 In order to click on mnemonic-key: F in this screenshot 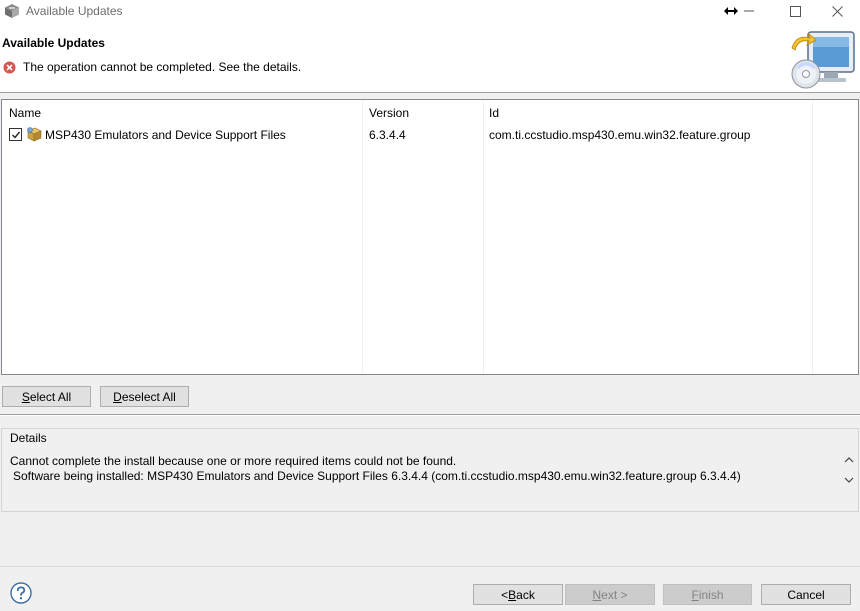, I will do `click(695, 594)`.